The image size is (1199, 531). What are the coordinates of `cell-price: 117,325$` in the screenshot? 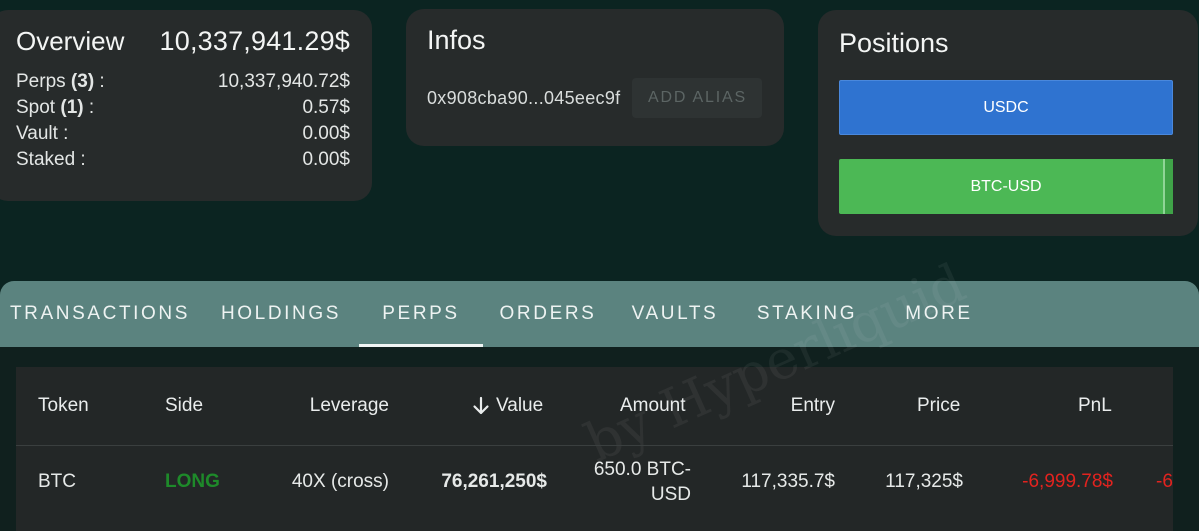 It's located at (924, 481).